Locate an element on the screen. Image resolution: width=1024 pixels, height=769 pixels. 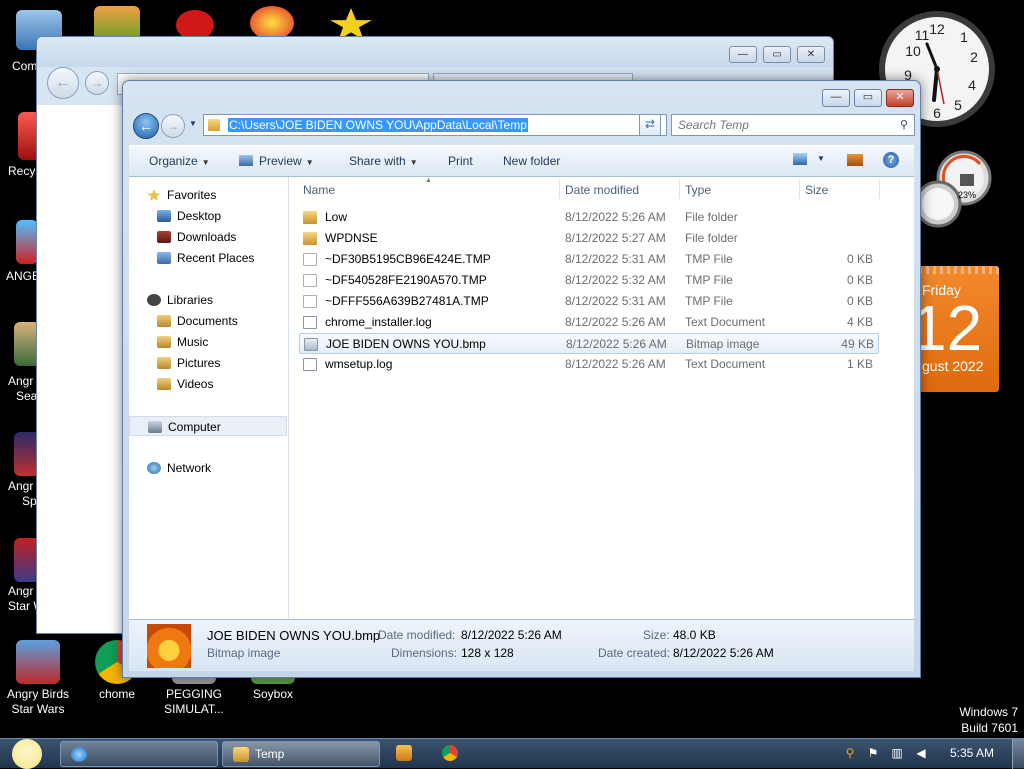
back-button: ← is located at coordinates (146, 126).